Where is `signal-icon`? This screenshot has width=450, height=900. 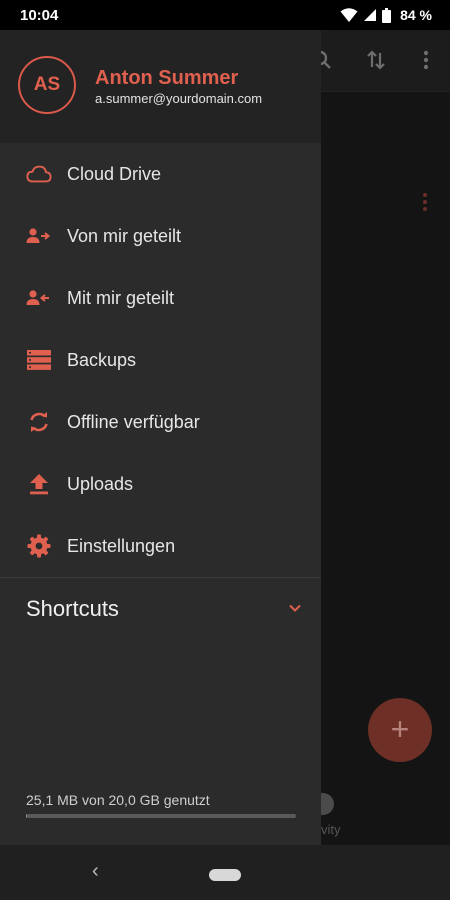
signal-icon is located at coordinates (370, 15).